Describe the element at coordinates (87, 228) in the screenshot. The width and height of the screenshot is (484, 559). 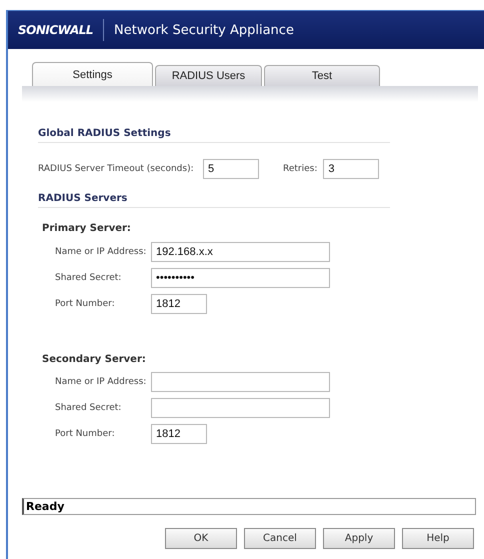
I see `server-heading: Primary Server:` at that location.